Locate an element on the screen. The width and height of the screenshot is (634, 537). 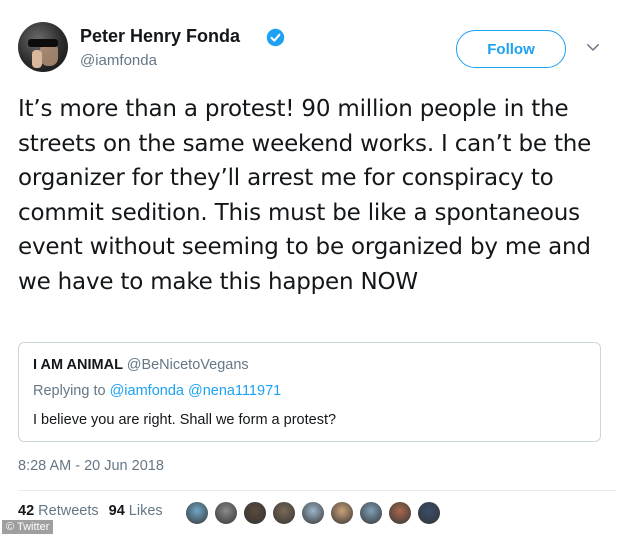
user-handle: @iamfonda is located at coordinates (118, 60).